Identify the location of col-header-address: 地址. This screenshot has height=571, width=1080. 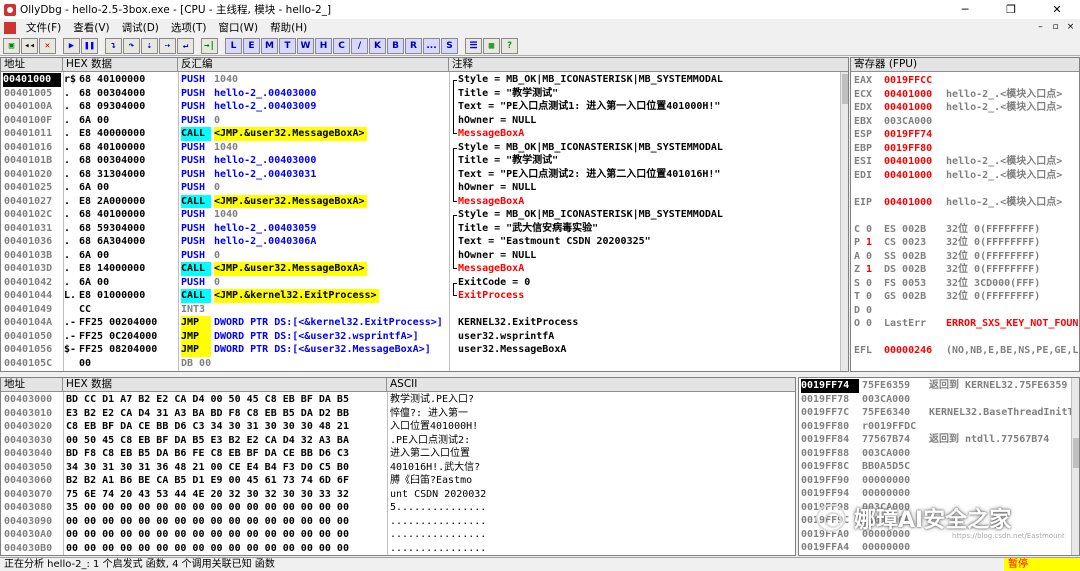
(32, 65).